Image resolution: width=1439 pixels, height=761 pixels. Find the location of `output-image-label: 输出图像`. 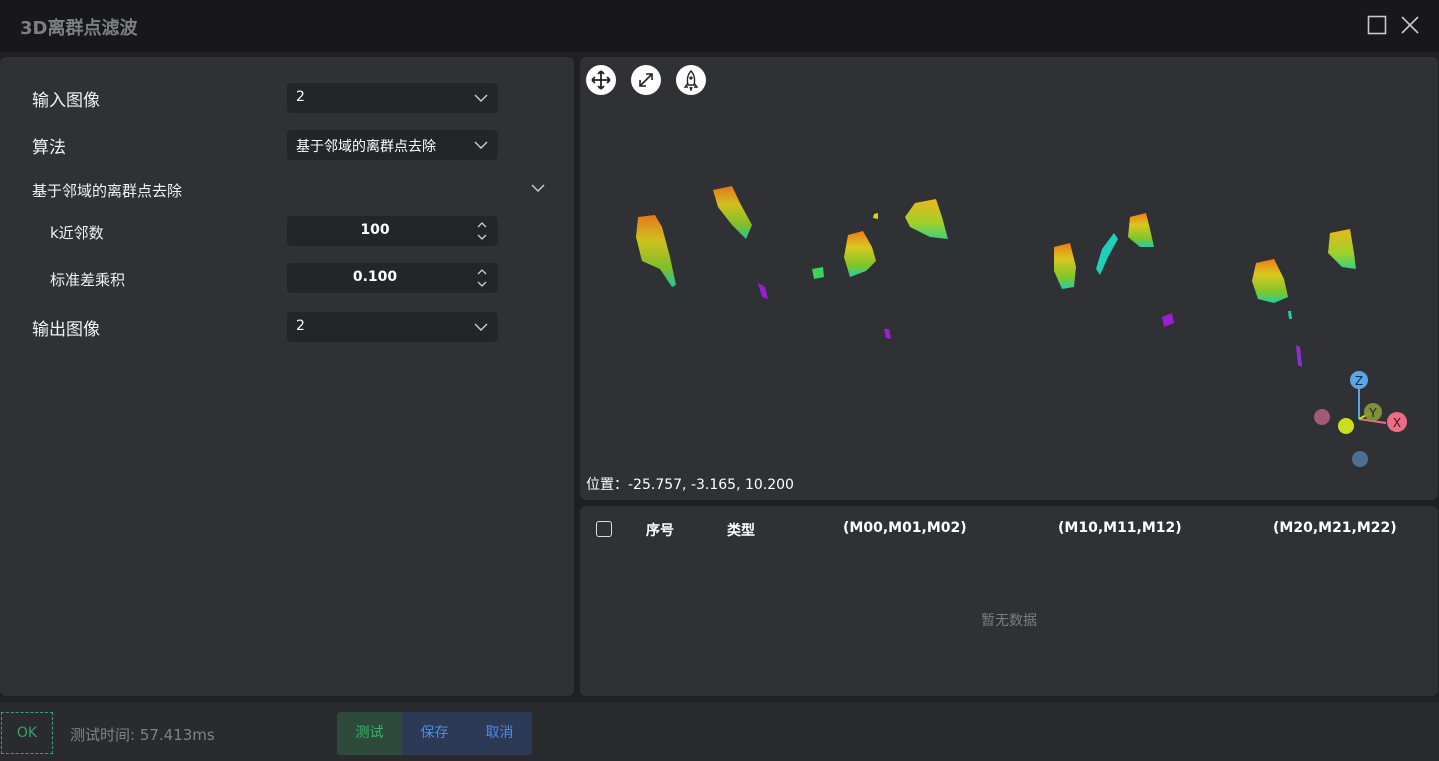

output-image-label: 输出图像 is located at coordinates (66, 330).